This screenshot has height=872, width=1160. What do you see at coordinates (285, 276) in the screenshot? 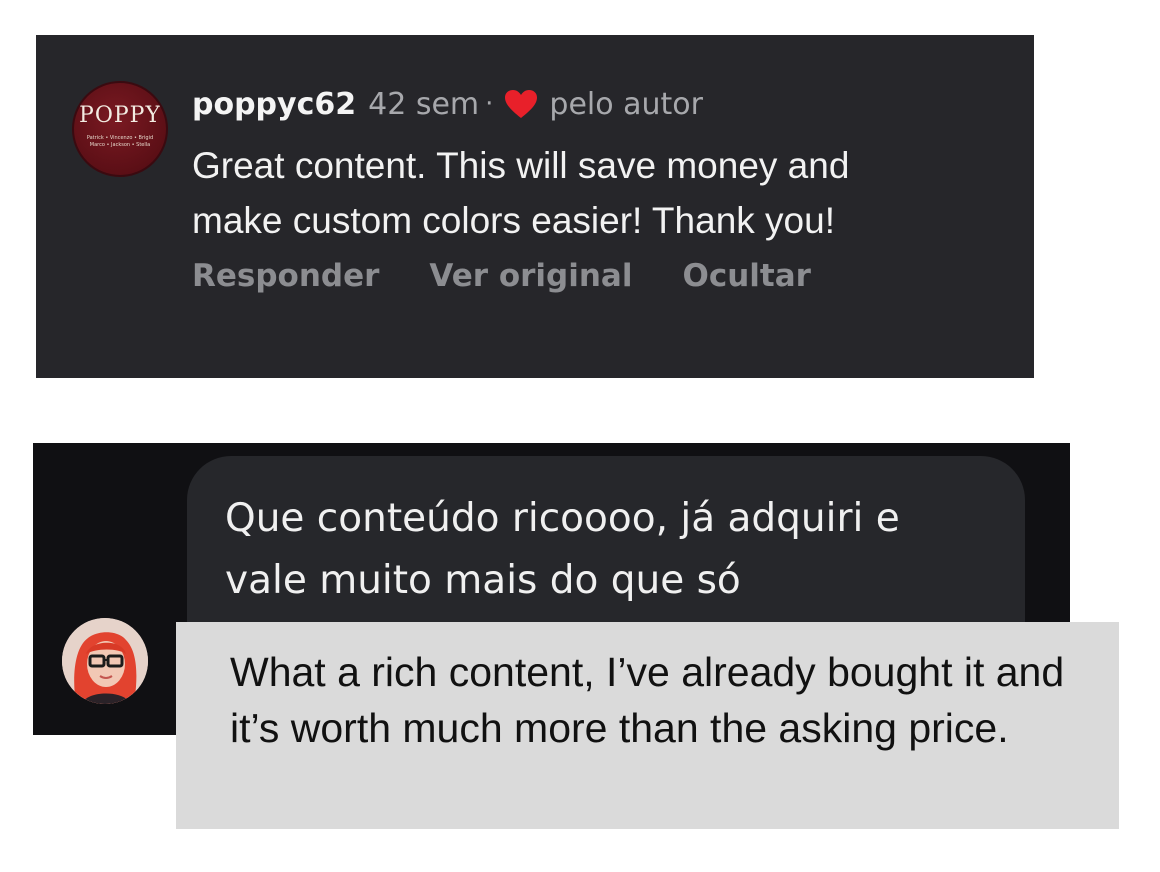
I see `reply-button: Responder` at bounding box center [285, 276].